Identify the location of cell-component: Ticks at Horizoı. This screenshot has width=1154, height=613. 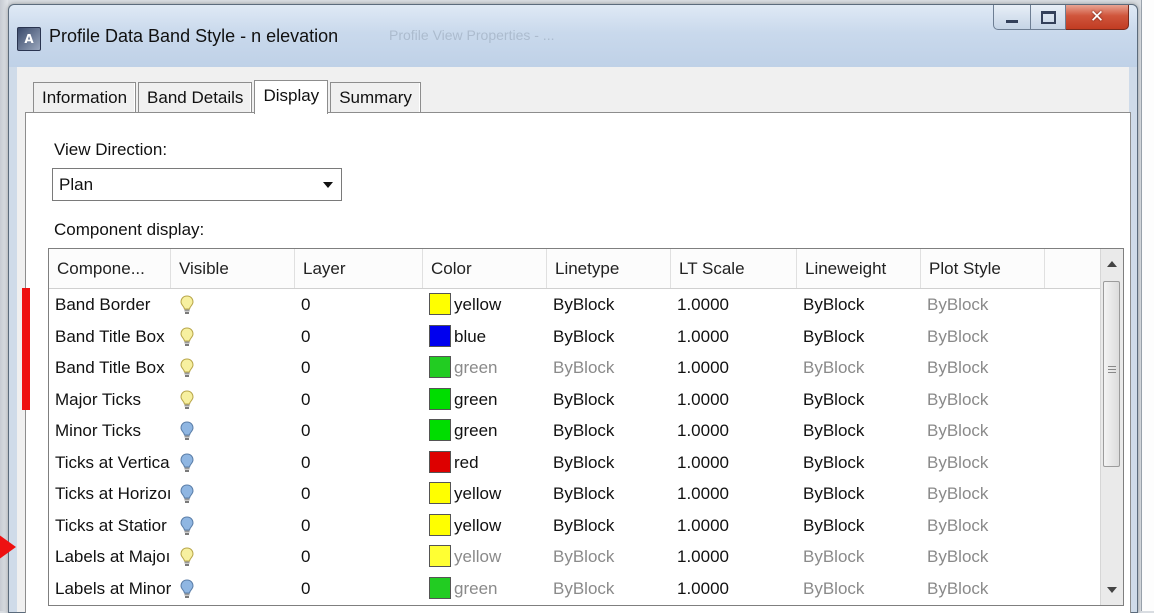
(110, 494).